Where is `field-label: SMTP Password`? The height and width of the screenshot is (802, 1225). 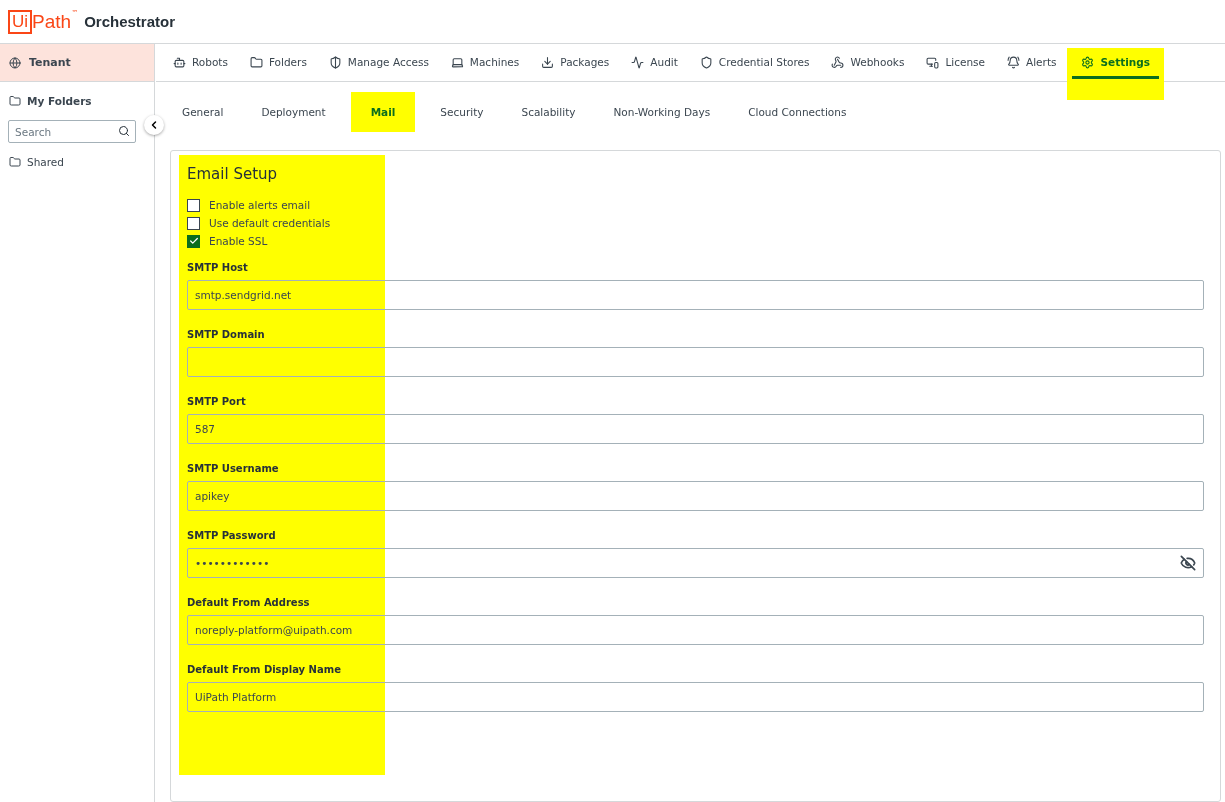
field-label: SMTP Password is located at coordinates (232, 535).